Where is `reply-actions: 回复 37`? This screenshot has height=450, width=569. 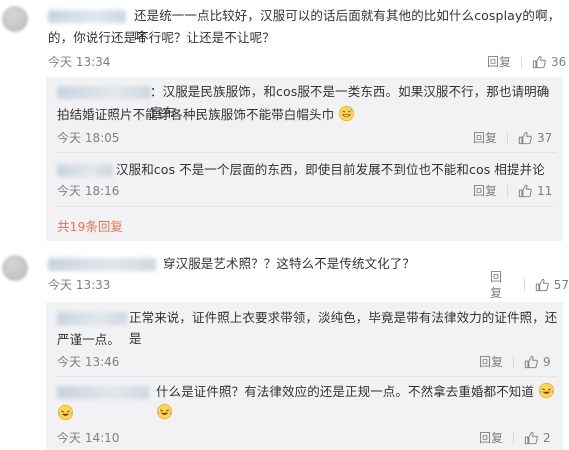
reply-actions: 回复 37 is located at coordinates (512, 138).